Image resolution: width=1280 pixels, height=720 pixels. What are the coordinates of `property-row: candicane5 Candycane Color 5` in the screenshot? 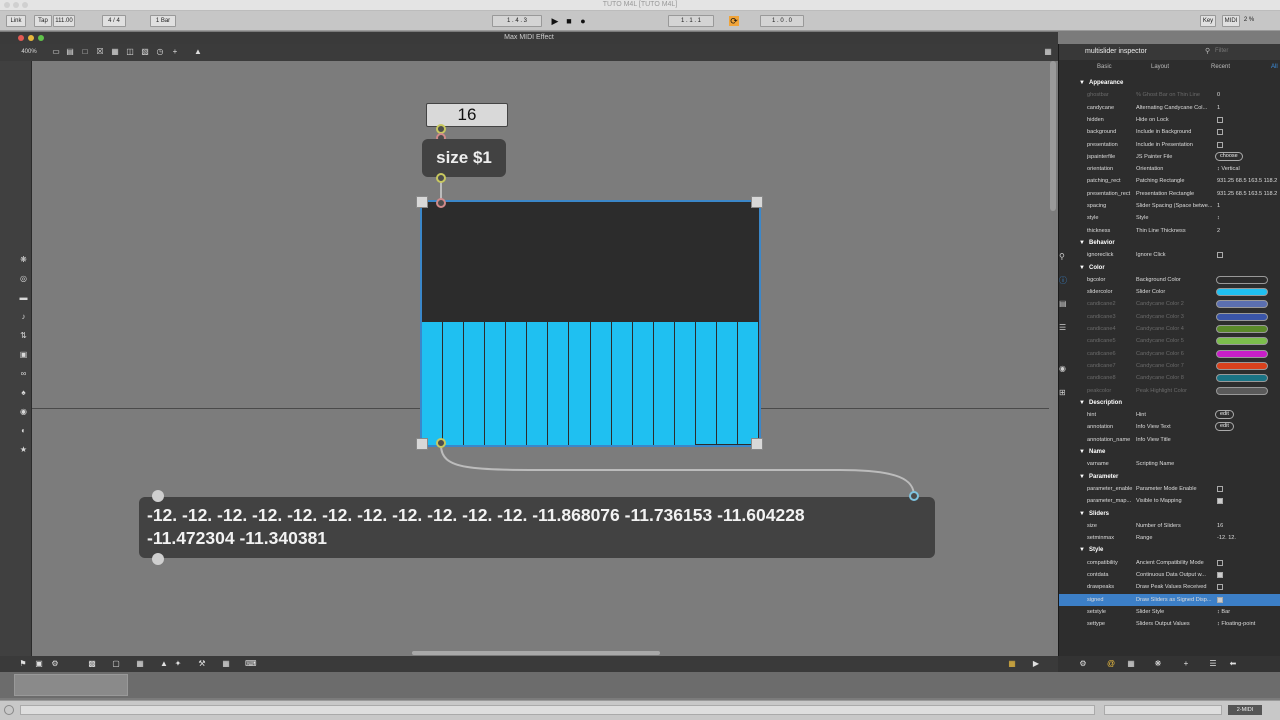 It's located at (1169, 341).